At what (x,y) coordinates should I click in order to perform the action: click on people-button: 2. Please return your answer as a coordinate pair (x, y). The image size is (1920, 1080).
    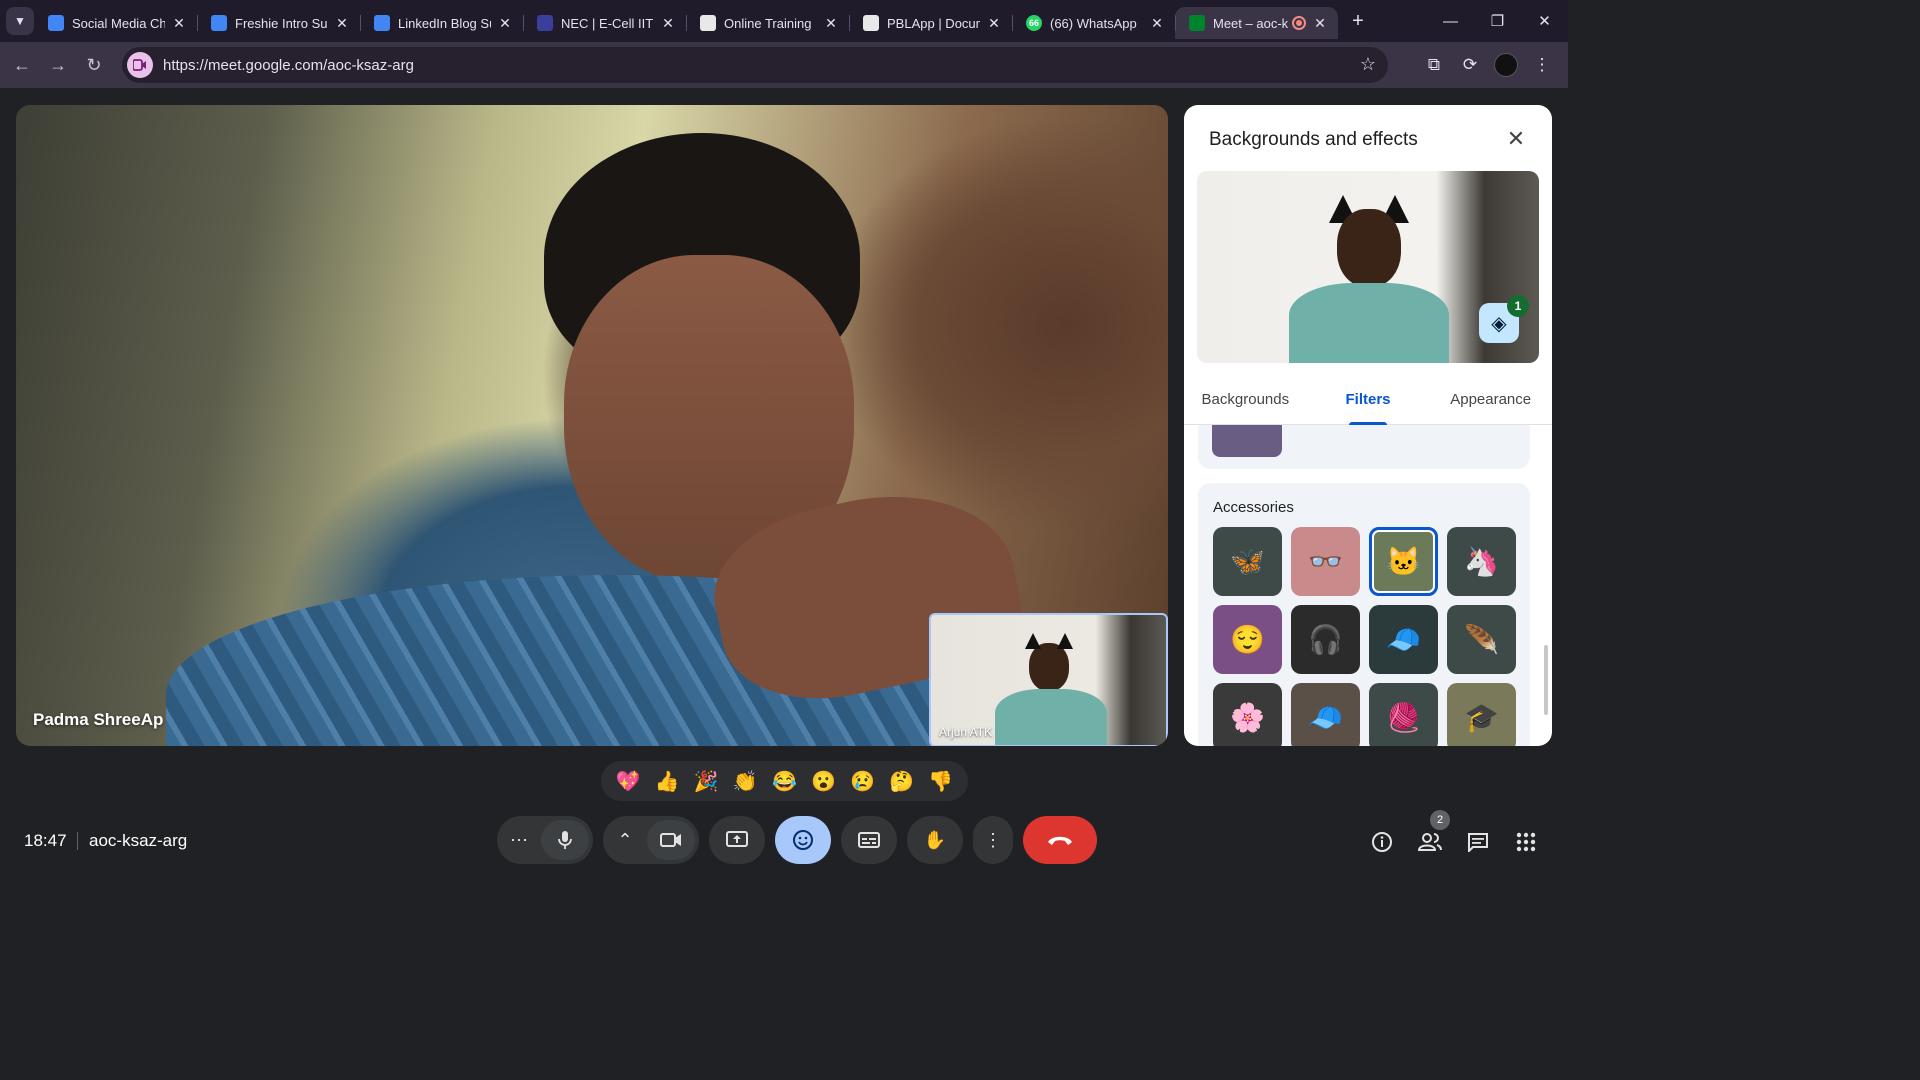
    Looking at the image, I should click on (1430, 836).